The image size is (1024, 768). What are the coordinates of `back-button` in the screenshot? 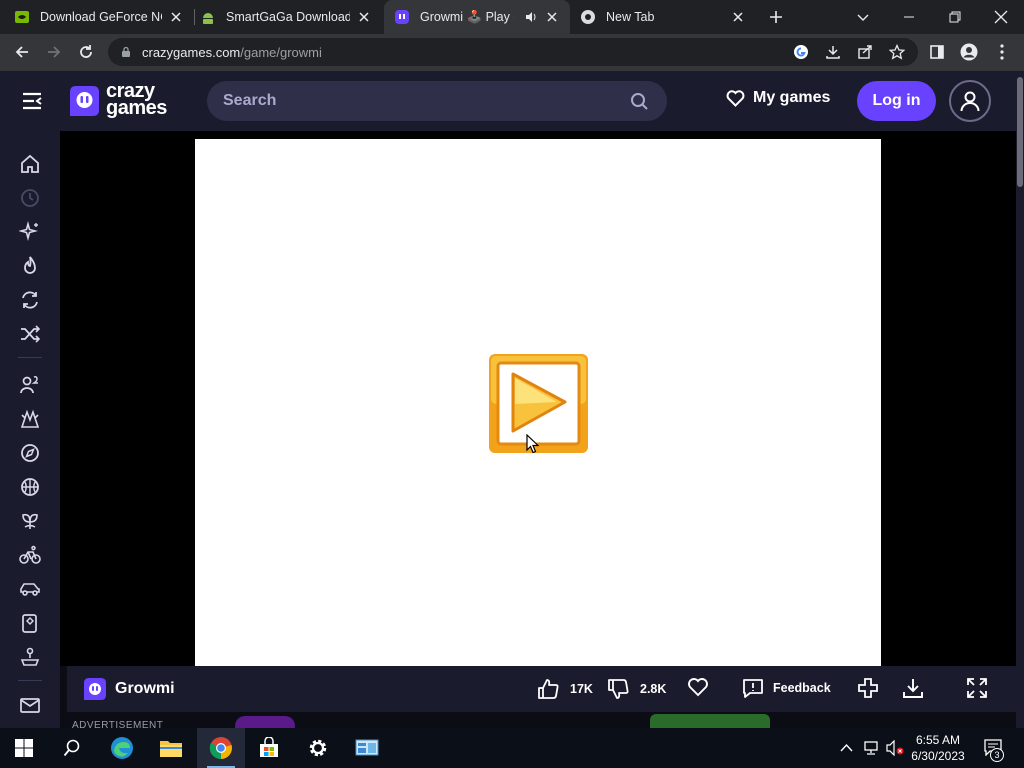 It's located at (22, 52).